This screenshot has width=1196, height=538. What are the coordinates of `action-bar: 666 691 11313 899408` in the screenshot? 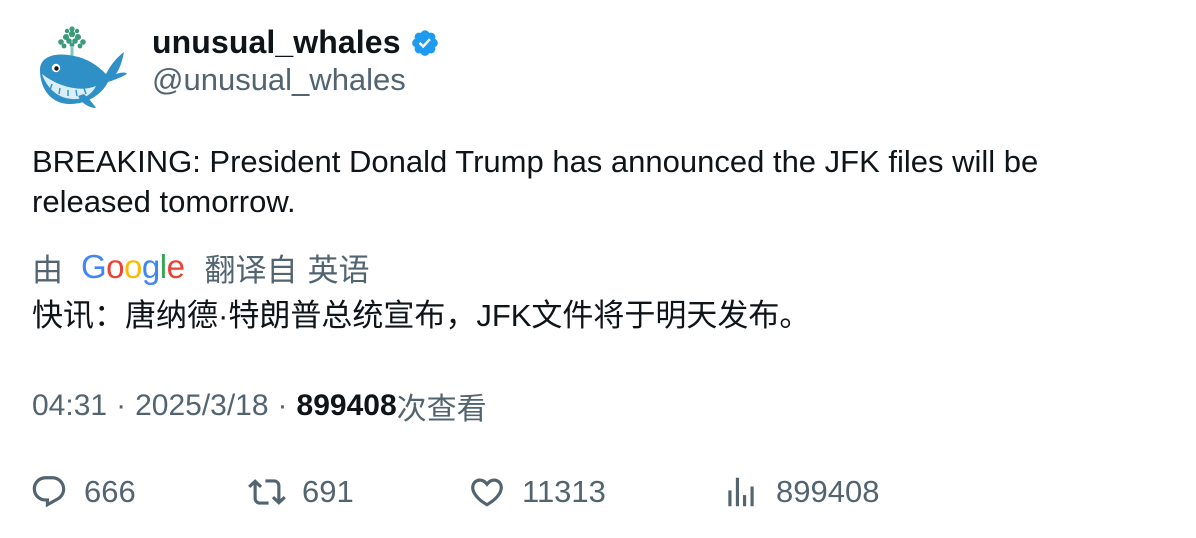 It's located at (600, 492).